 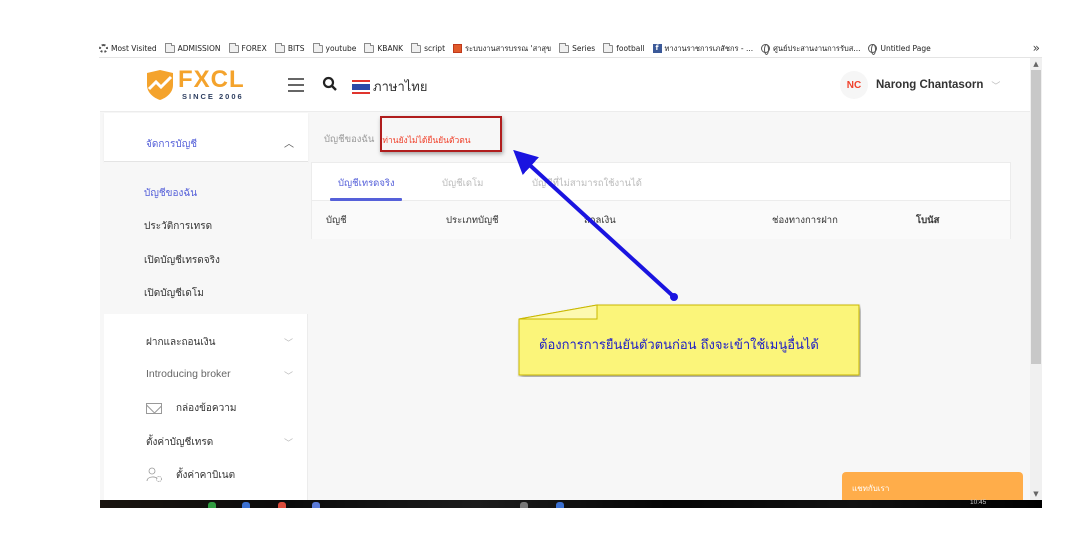 I want to click on sidebar-group-label: จัดการบัญชี, so click(x=172, y=144).